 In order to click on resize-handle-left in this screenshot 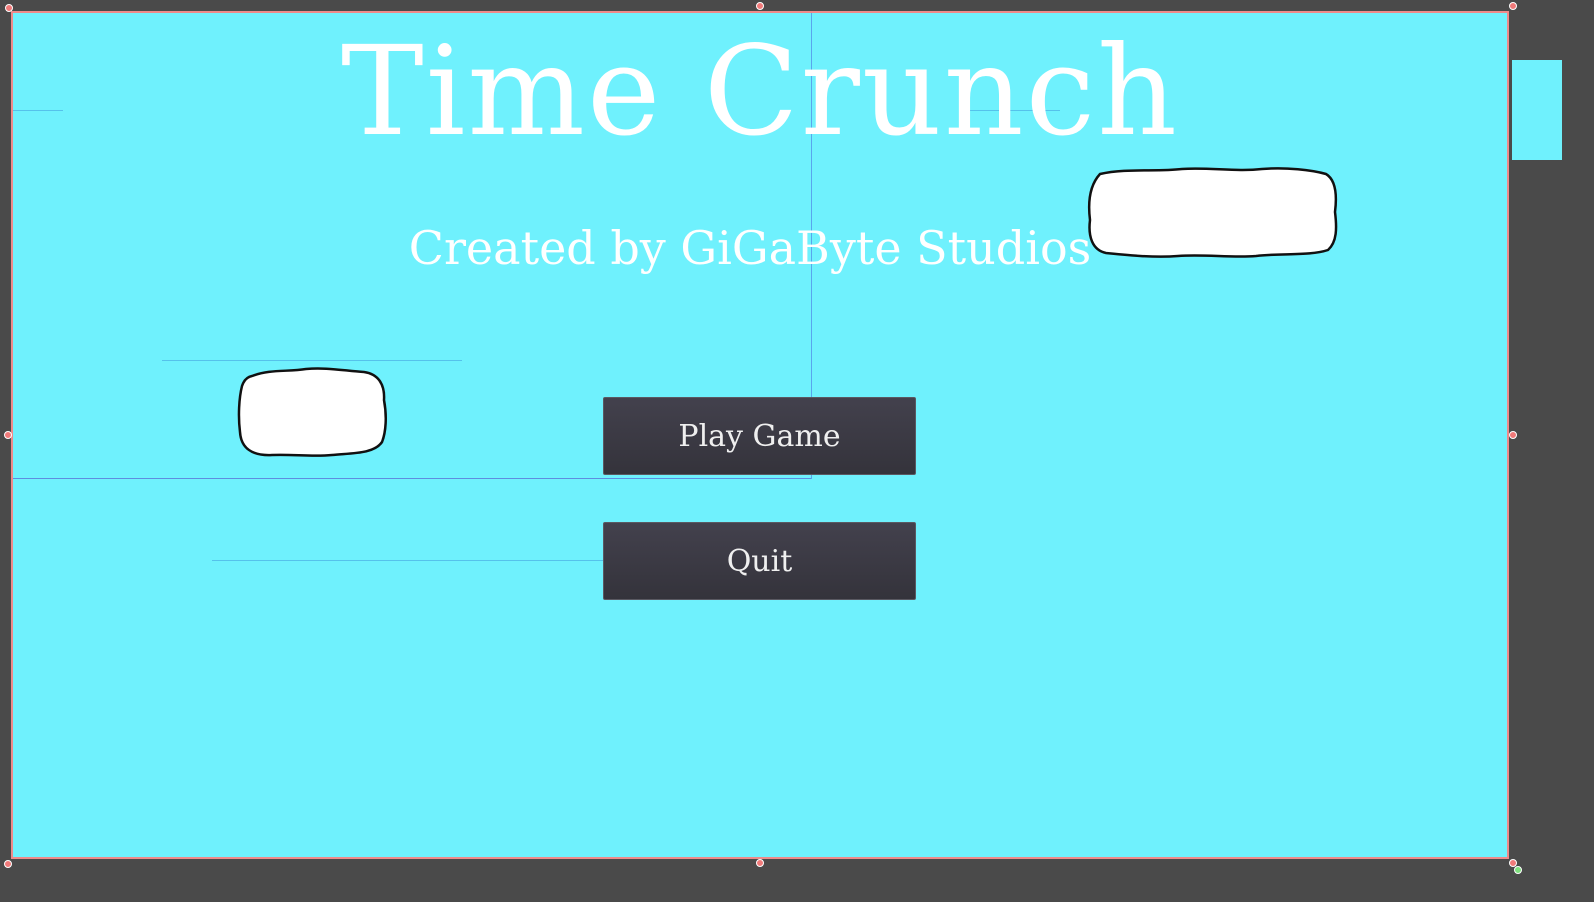, I will do `click(8, 435)`.